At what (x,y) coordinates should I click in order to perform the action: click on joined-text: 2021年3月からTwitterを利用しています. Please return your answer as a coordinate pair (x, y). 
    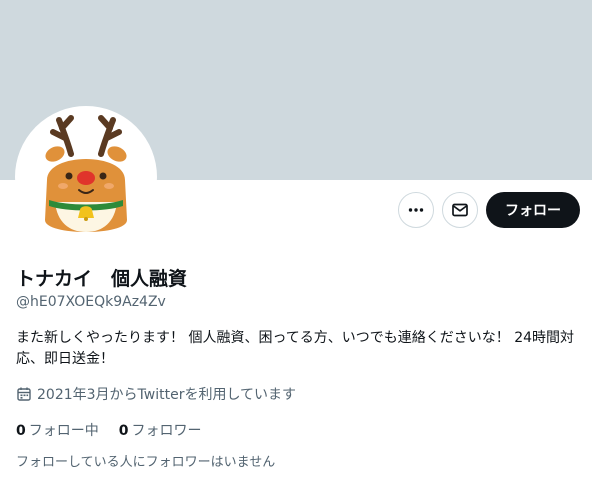
    Looking at the image, I should click on (167, 395).